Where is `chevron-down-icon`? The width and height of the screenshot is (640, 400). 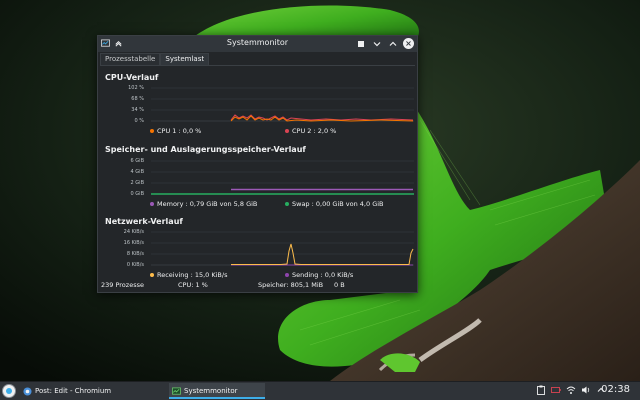 chevron-down-icon is located at coordinates (376, 43).